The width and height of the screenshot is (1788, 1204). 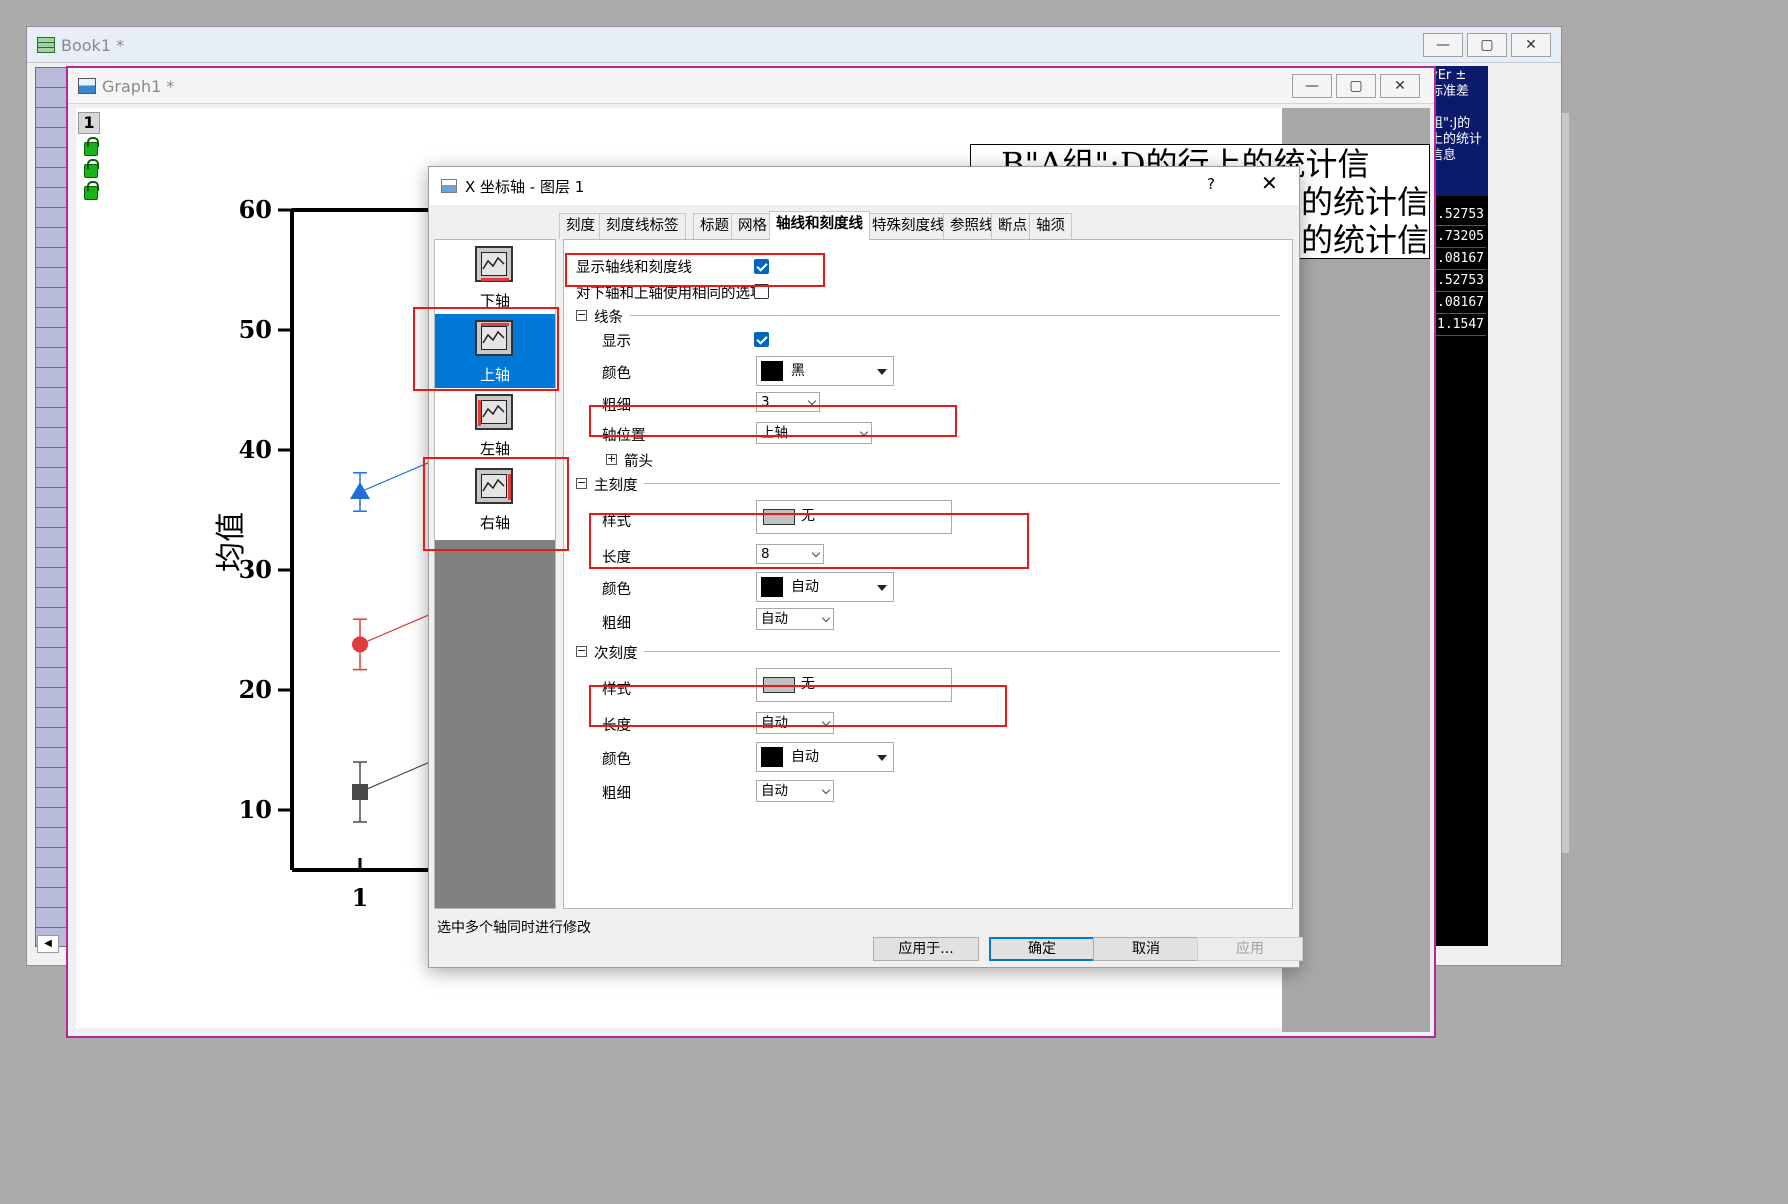 I want to click on tab-special-ticks: 特殊刻度线, so click(x=908, y=226).